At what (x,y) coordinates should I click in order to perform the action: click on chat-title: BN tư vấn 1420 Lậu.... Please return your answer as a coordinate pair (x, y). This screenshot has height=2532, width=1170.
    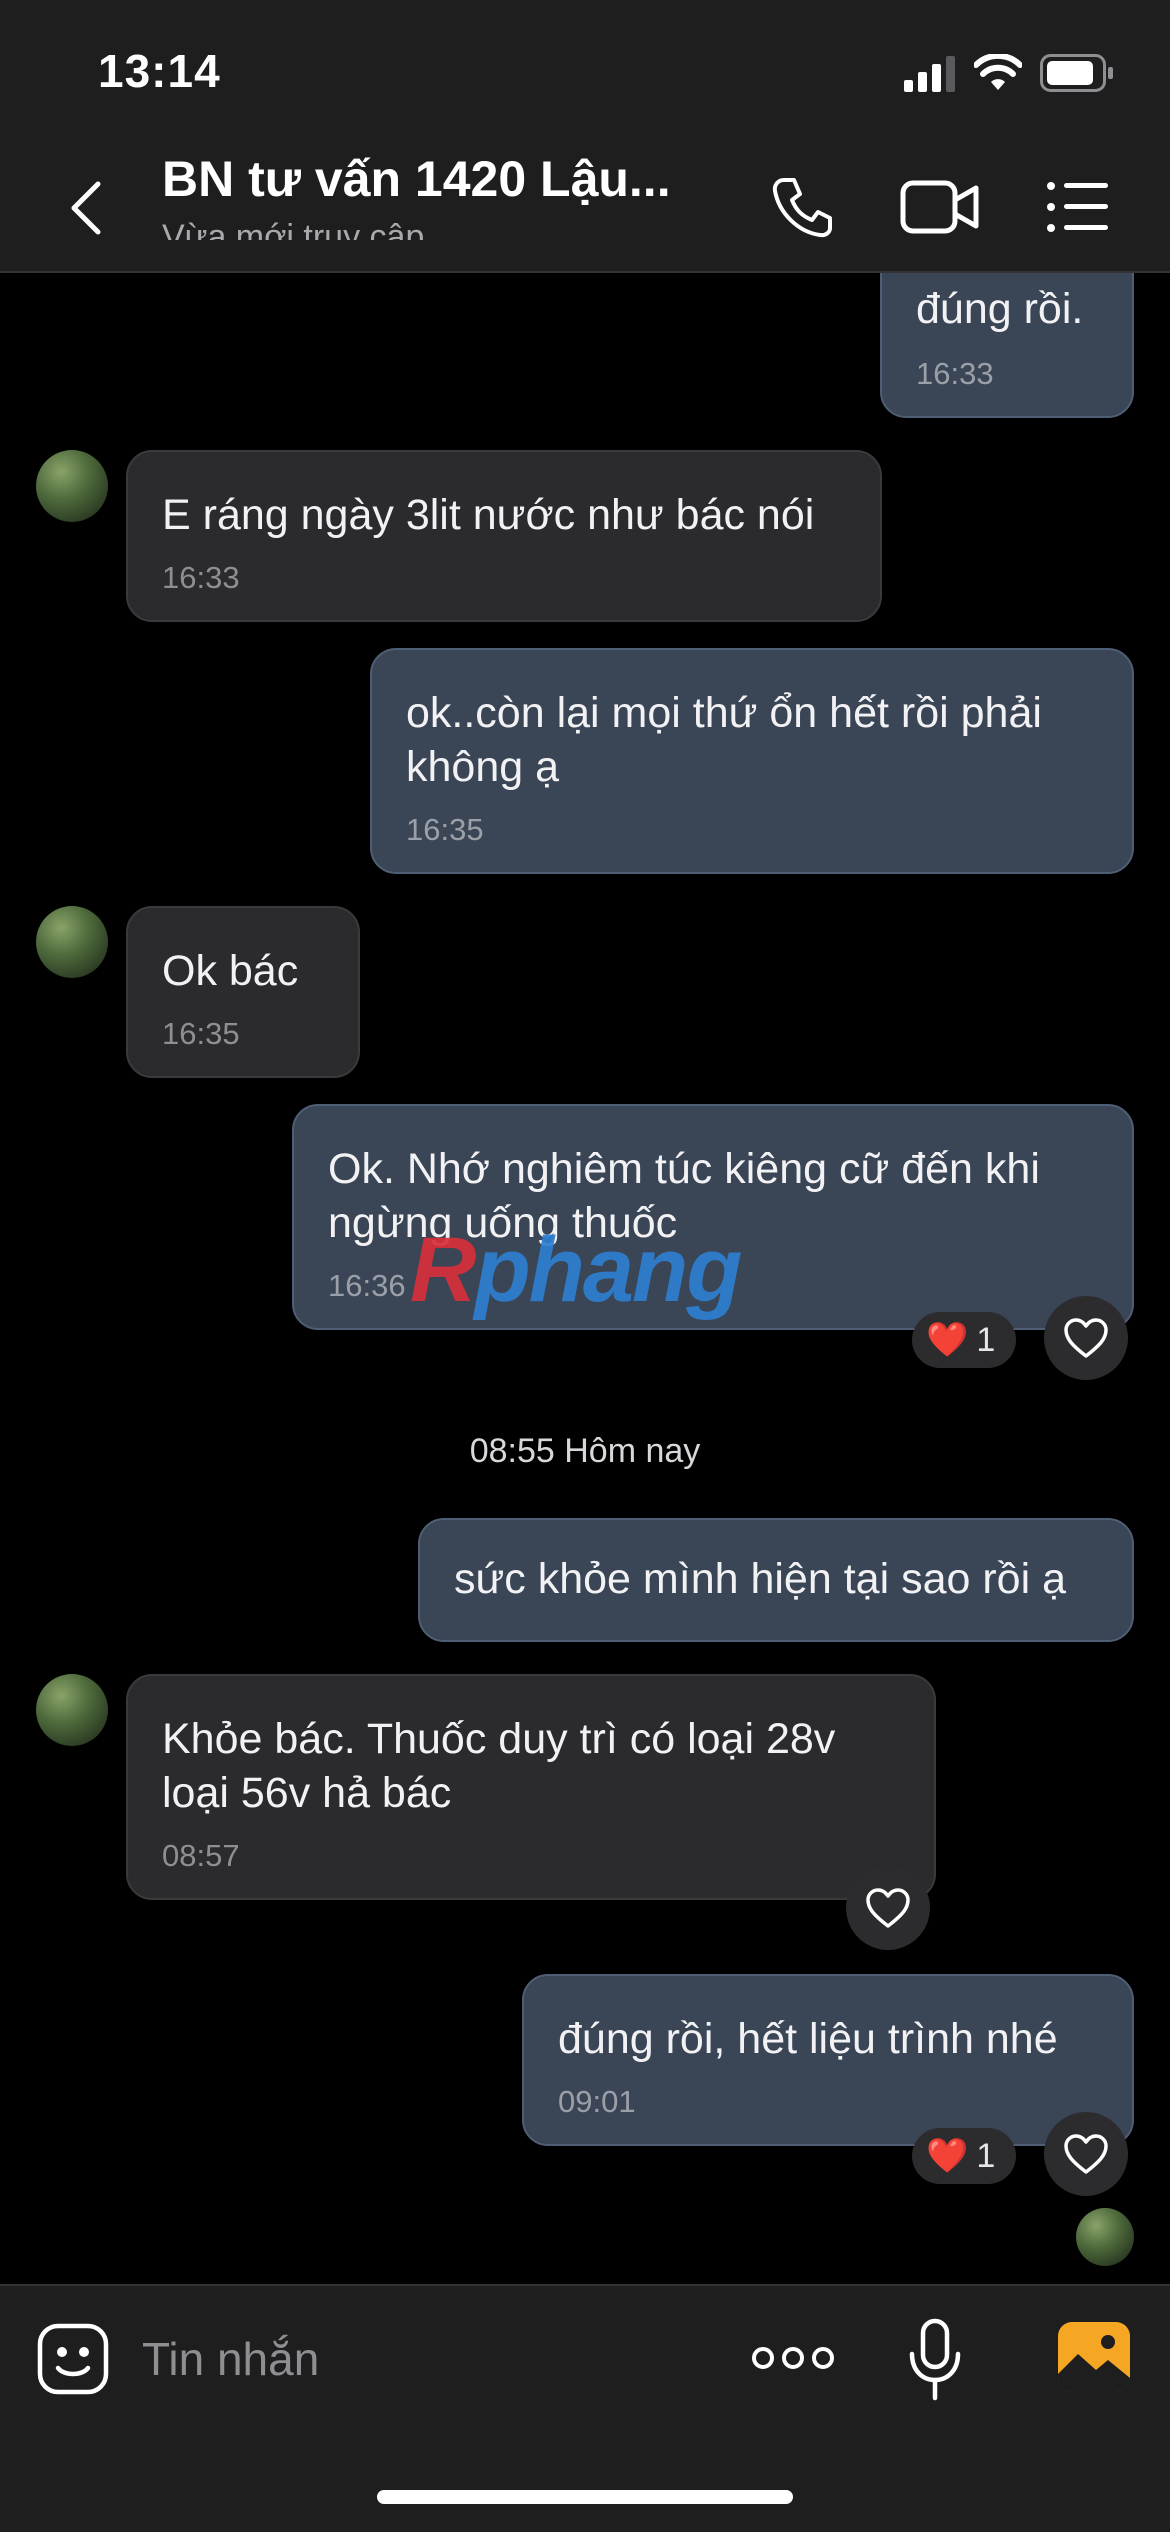
    Looking at the image, I should click on (416, 179).